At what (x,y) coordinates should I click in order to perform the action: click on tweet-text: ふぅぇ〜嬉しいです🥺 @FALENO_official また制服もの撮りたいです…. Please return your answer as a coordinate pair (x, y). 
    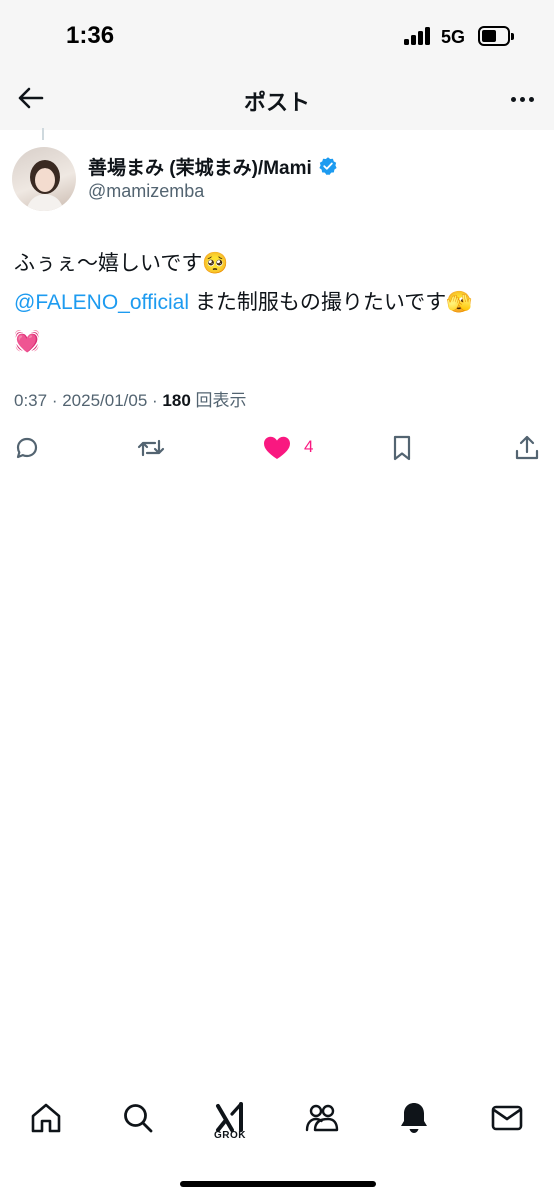
    Looking at the image, I should click on (277, 302).